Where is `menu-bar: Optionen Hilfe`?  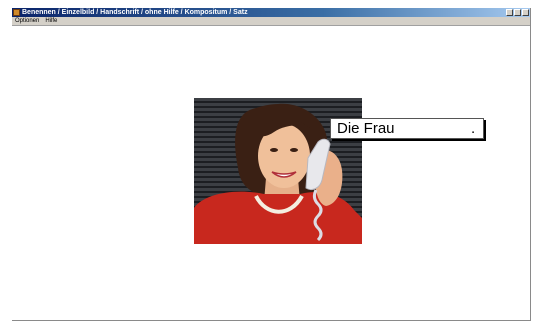 menu-bar: Optionen Hilfe is located at coordinates (271, 21).